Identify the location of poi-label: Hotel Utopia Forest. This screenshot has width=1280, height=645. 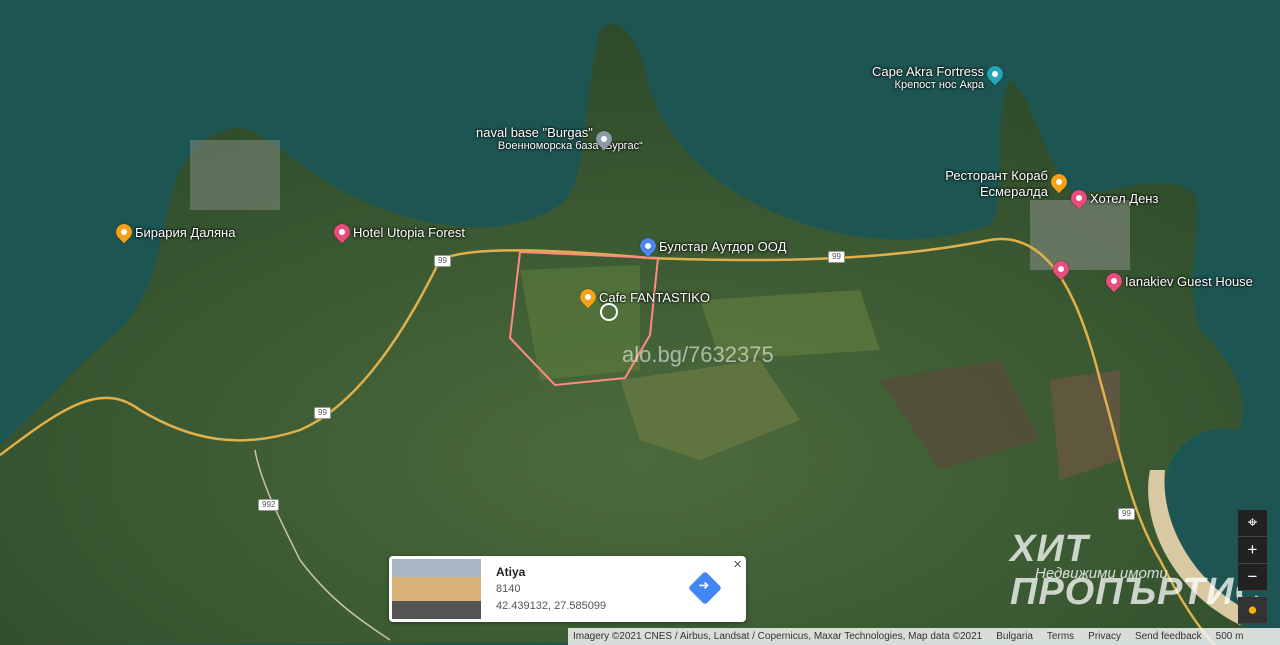
(409, 232).